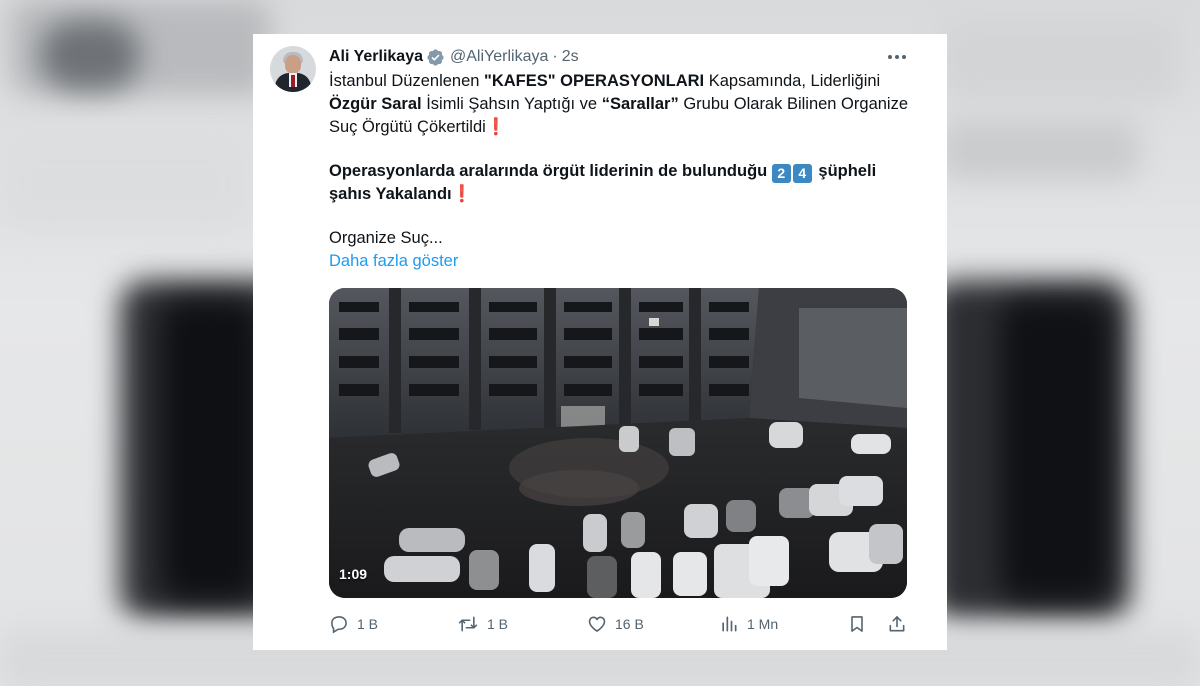 Image resolution: width=1200 pixels, height=686 pixels. Describe the element at coordinates (293, 81) in the screenshot. I see `avatar-tie` at that location.